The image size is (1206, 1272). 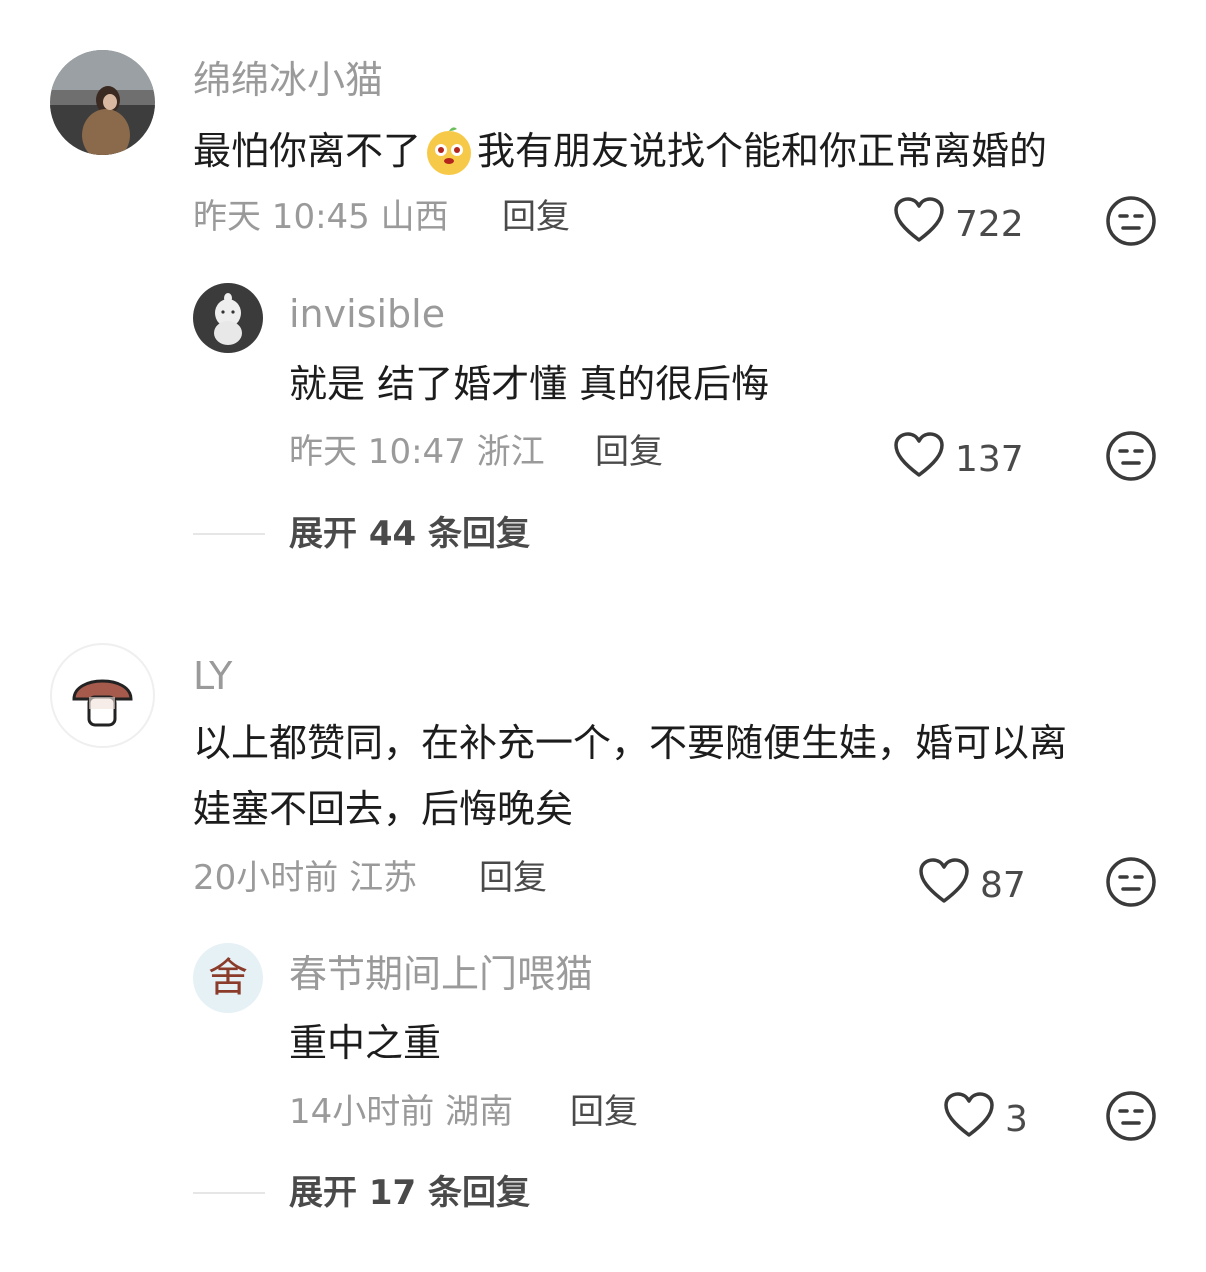 I want to click on avatar-user2, so click(x=102, y=695).